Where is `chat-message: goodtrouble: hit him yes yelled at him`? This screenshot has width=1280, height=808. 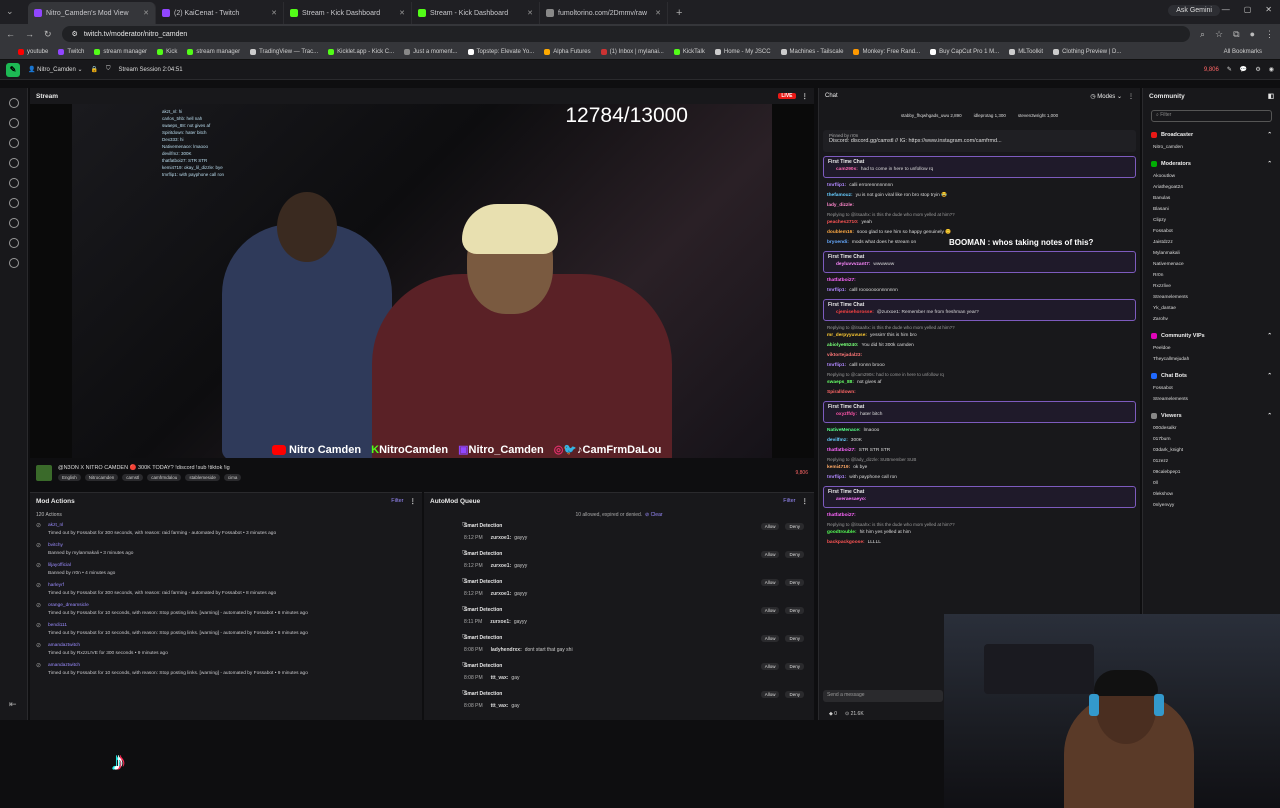 chat-message: goodtrouble: hit him yes yelled at him is located at coordinates (979, 533).